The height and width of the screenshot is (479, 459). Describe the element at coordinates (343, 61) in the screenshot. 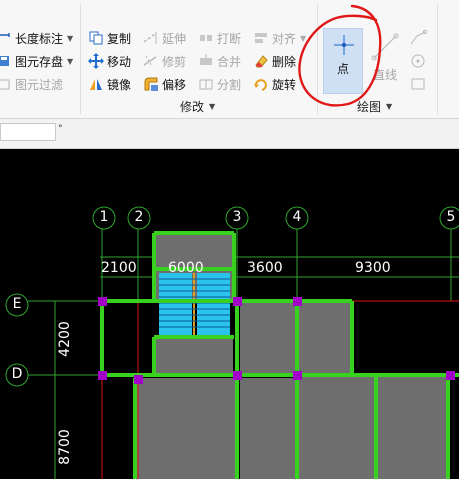

I see `point-button: 点` at that location.